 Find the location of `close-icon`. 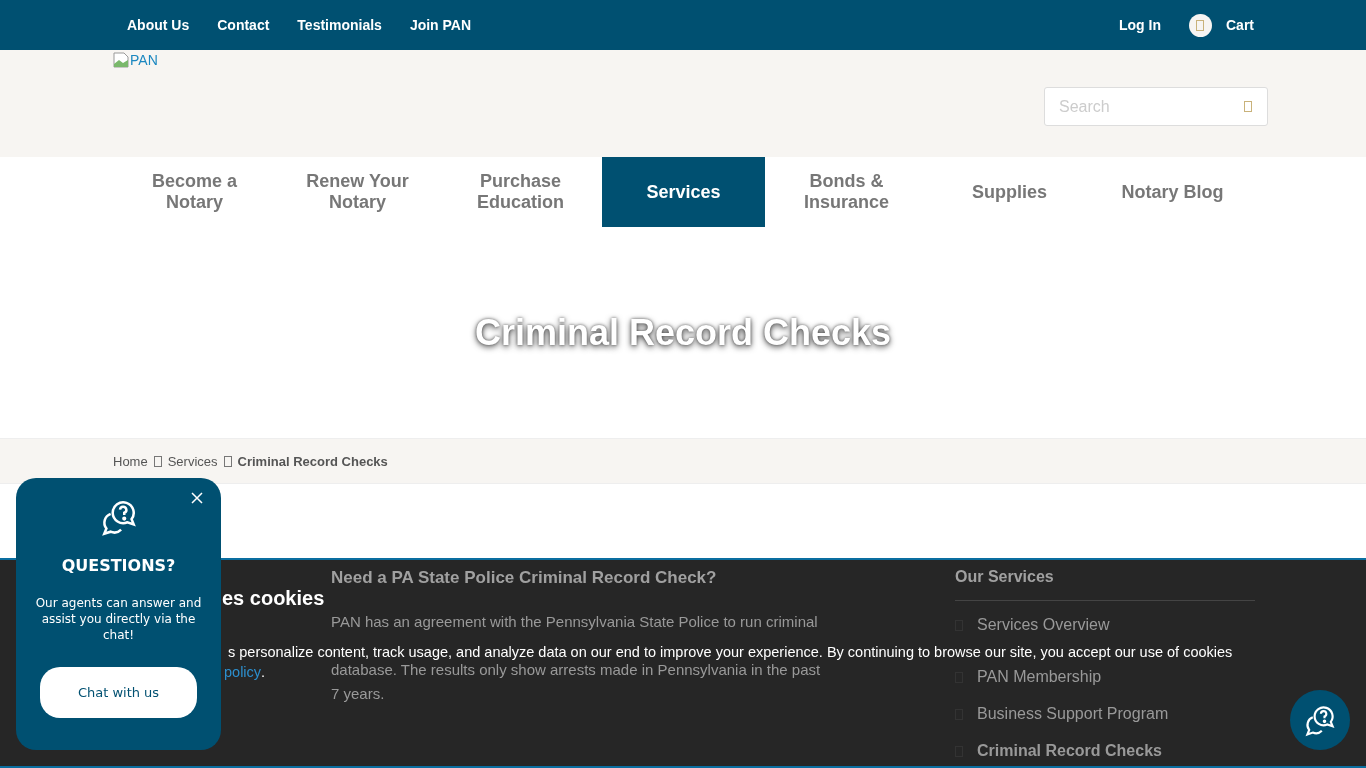

close-icon is located at coordinates (197, 498).